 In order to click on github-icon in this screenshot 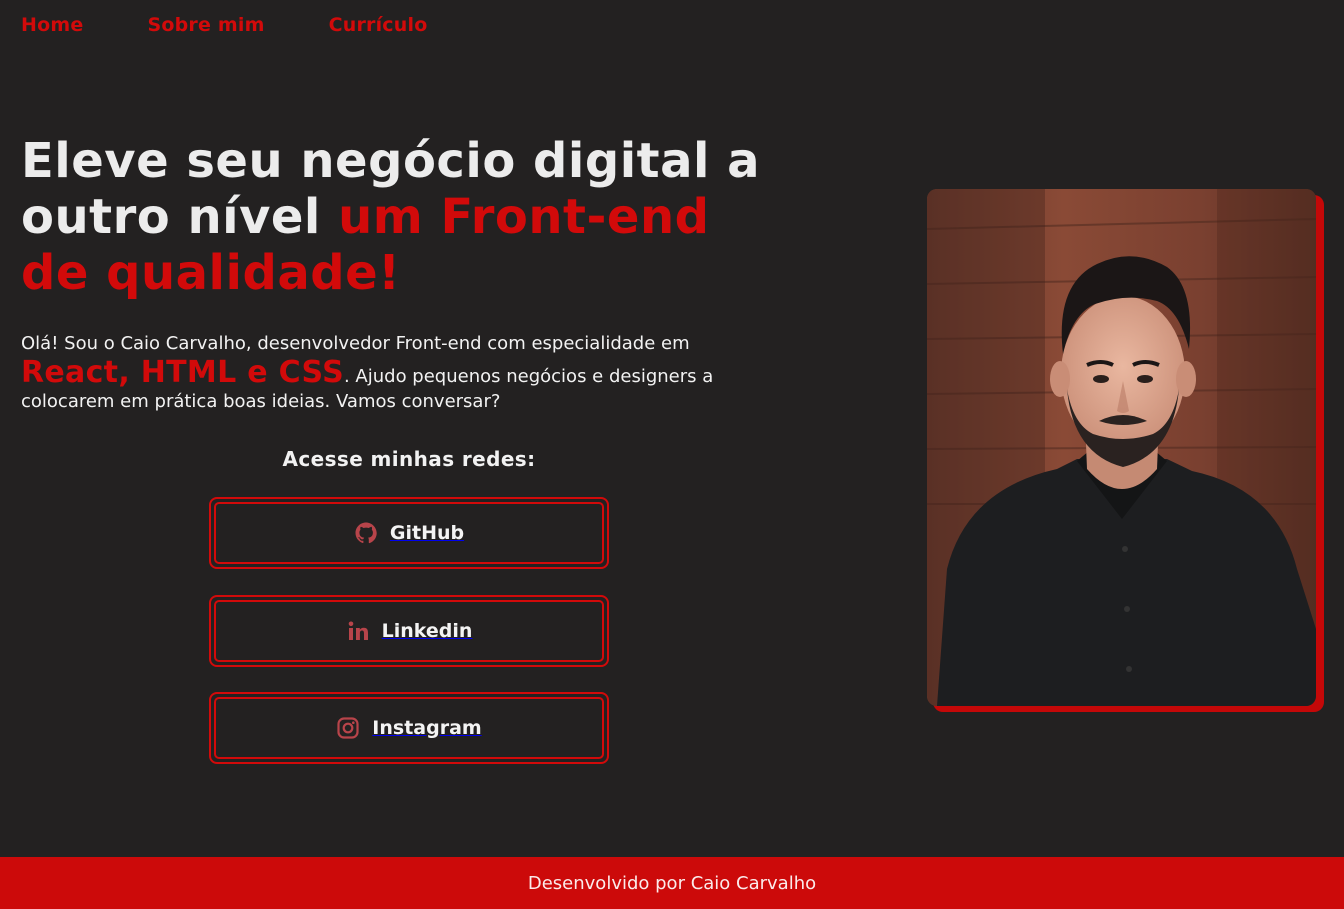, I will do `click(366, 533)`.